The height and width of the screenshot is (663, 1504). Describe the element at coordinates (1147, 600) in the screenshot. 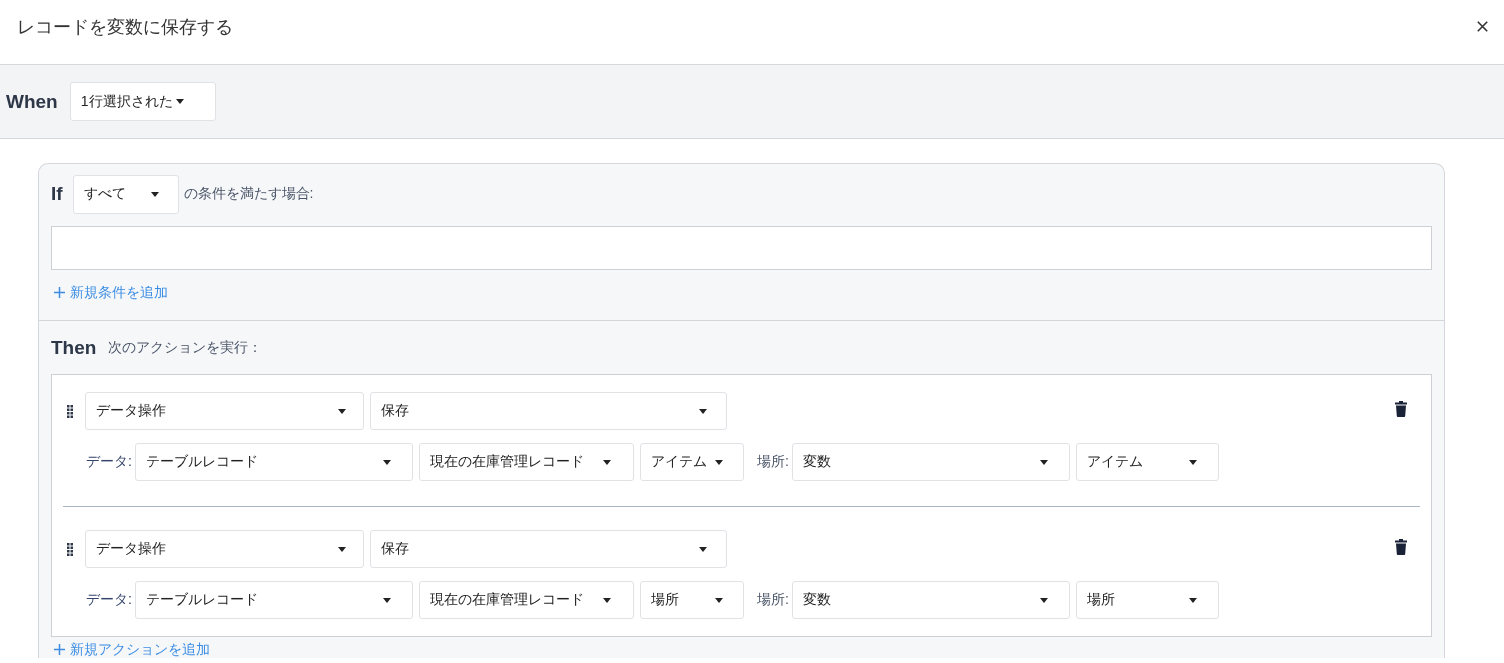

I see `variable-dropdown: 場所` at that location.